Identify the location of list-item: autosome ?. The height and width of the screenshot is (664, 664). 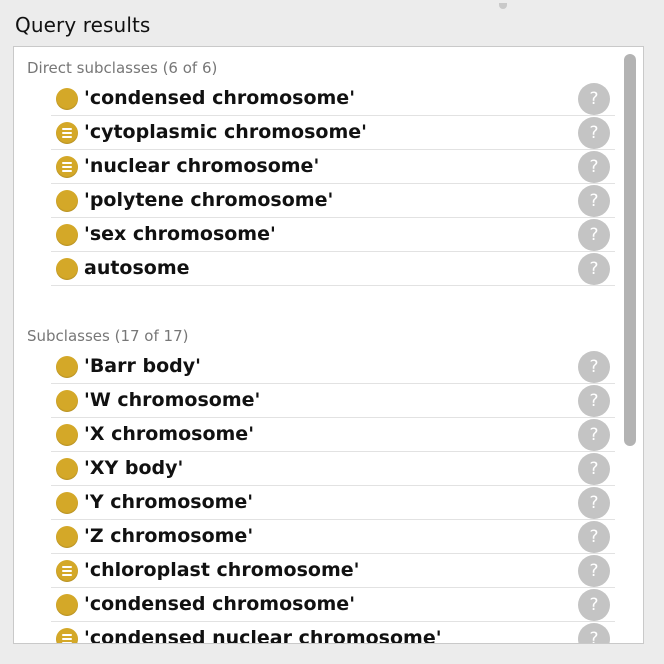
(333, 269).